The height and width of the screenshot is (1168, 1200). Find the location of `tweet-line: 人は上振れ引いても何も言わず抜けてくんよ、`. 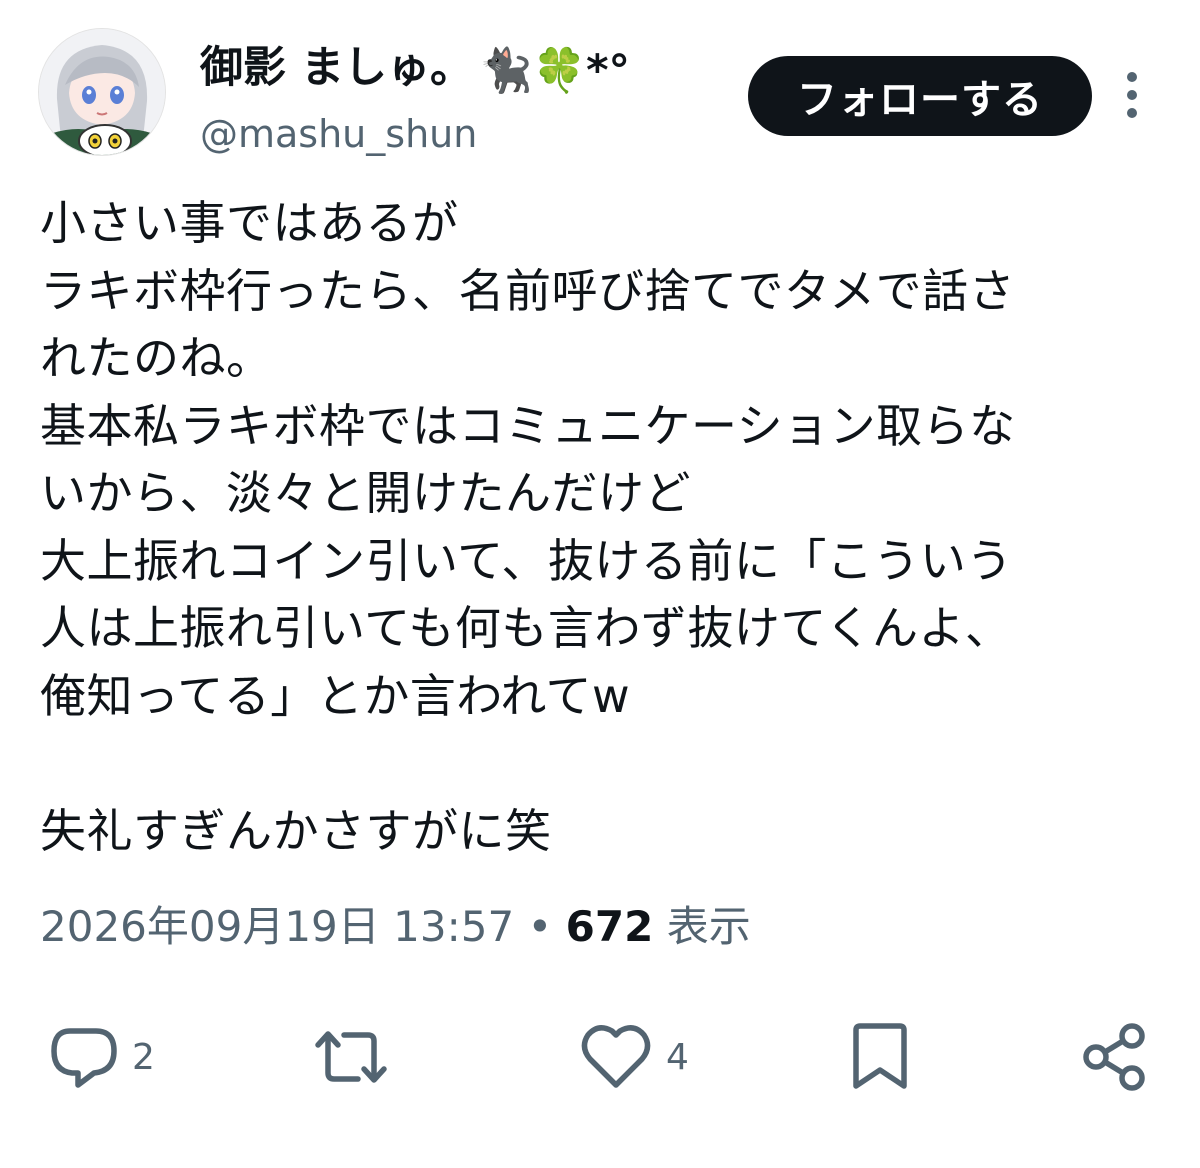

tweet-line: 人は上振れ引いても何も言わず抜けてくんよ、 is located at coordinates (526, 628).